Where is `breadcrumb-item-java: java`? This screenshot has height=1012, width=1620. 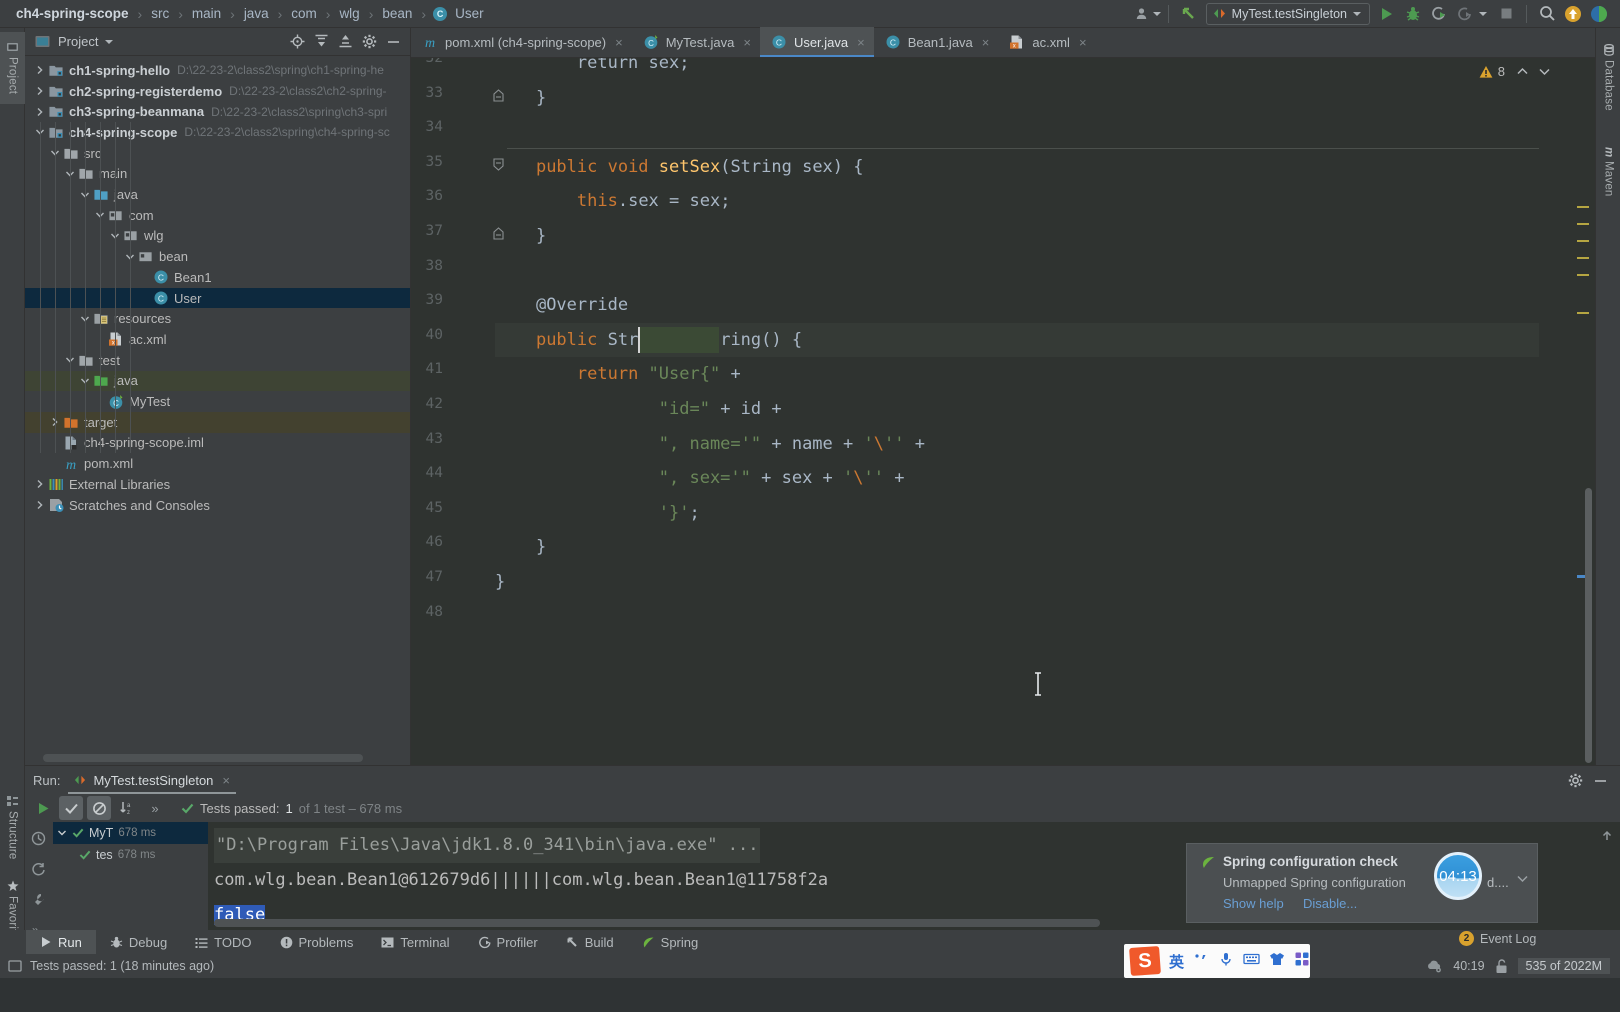 breadcrumb-item-java: java is located at coordinates (256, 13).